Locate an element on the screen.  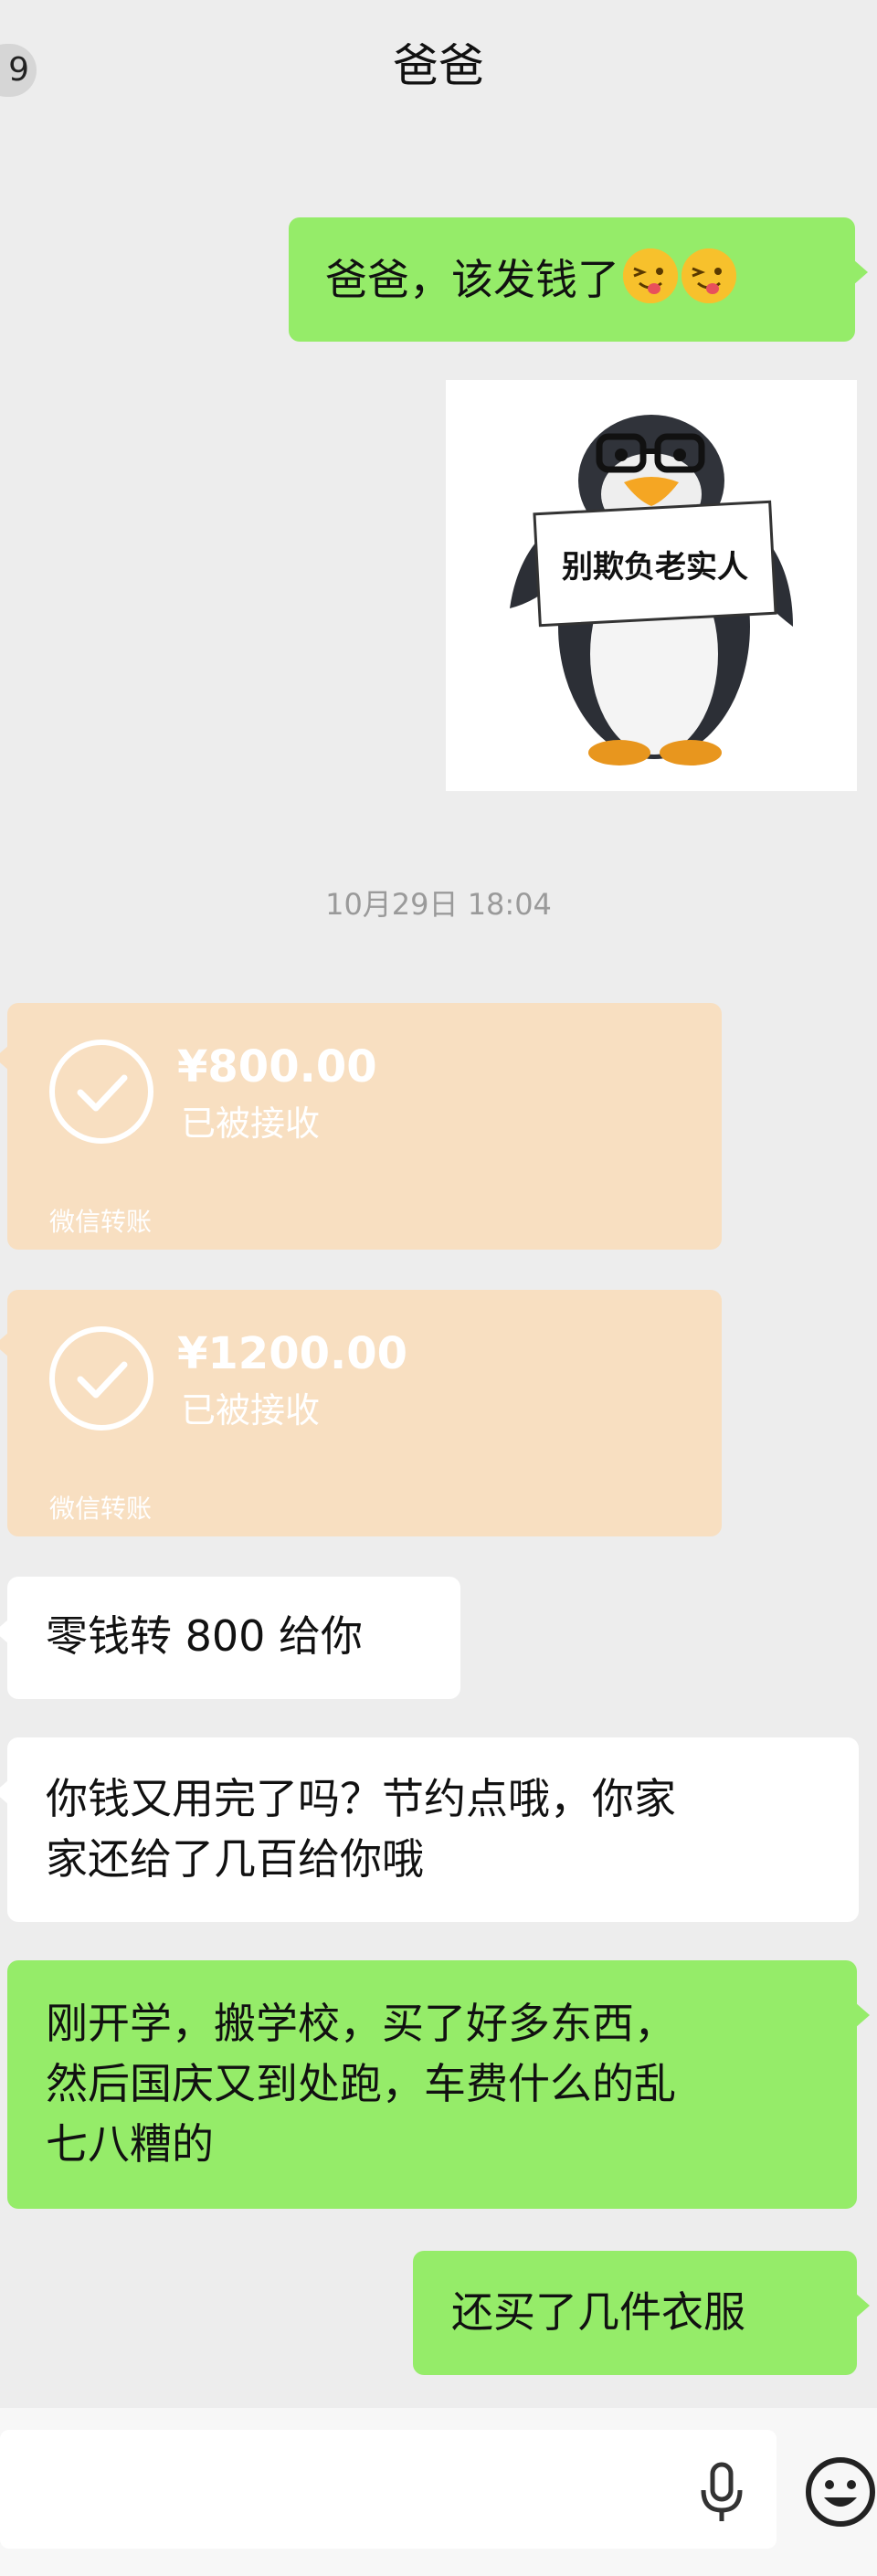
transfer-card: ¥800.00 已被接收 微信转账 is located at coordinates (365, 1126).